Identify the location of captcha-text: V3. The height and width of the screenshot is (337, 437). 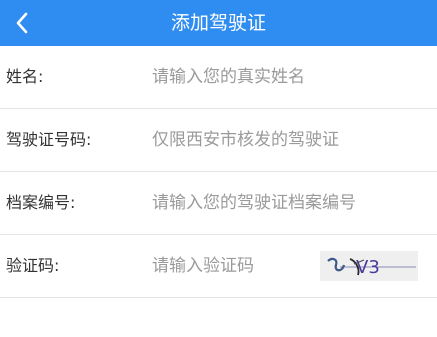
(368, 267).